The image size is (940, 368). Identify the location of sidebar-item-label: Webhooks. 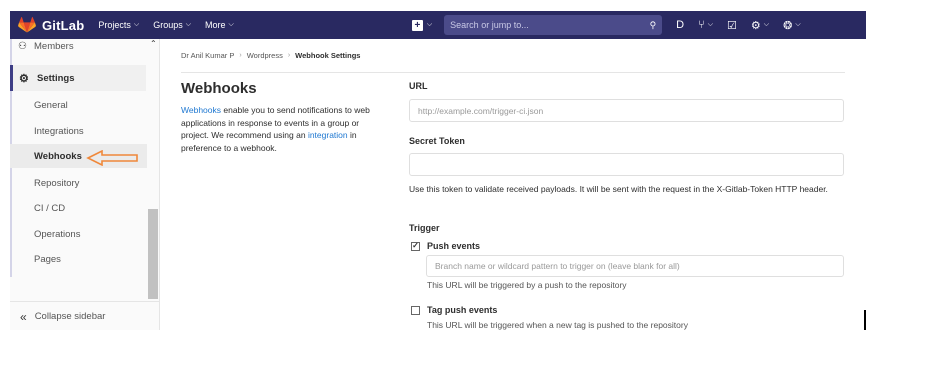
(58, 156).